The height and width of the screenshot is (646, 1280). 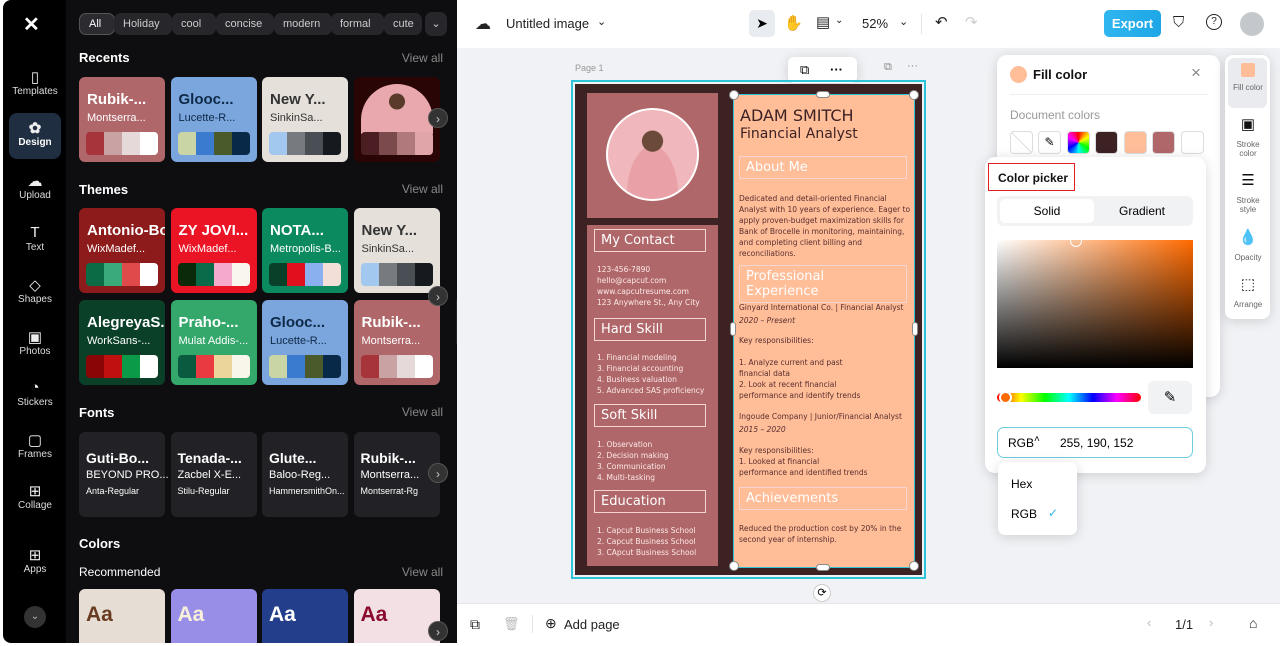 I want to click on filter-chip: modern, so click(x=303, y=24).